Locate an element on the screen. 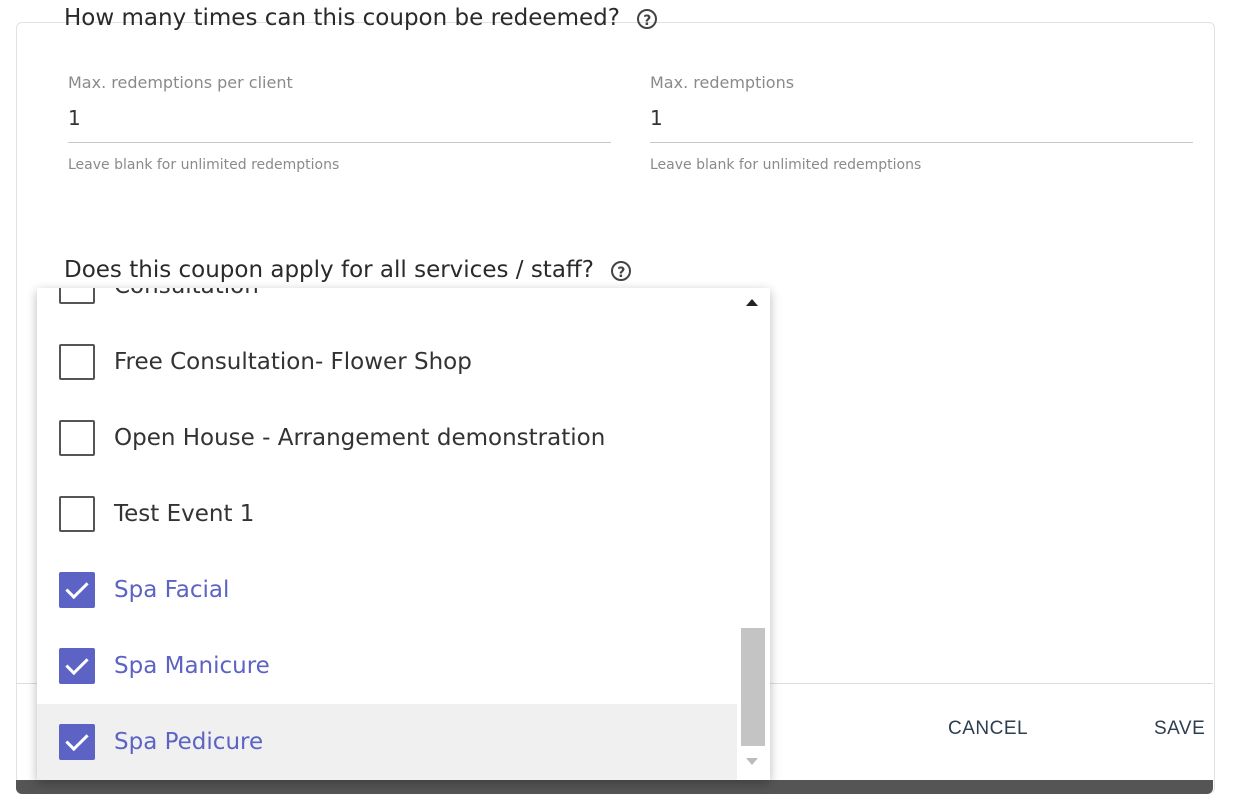 This screenshot has width=1244, height=804. list-item: Test Event 1 is located at coordinates (387, 514).